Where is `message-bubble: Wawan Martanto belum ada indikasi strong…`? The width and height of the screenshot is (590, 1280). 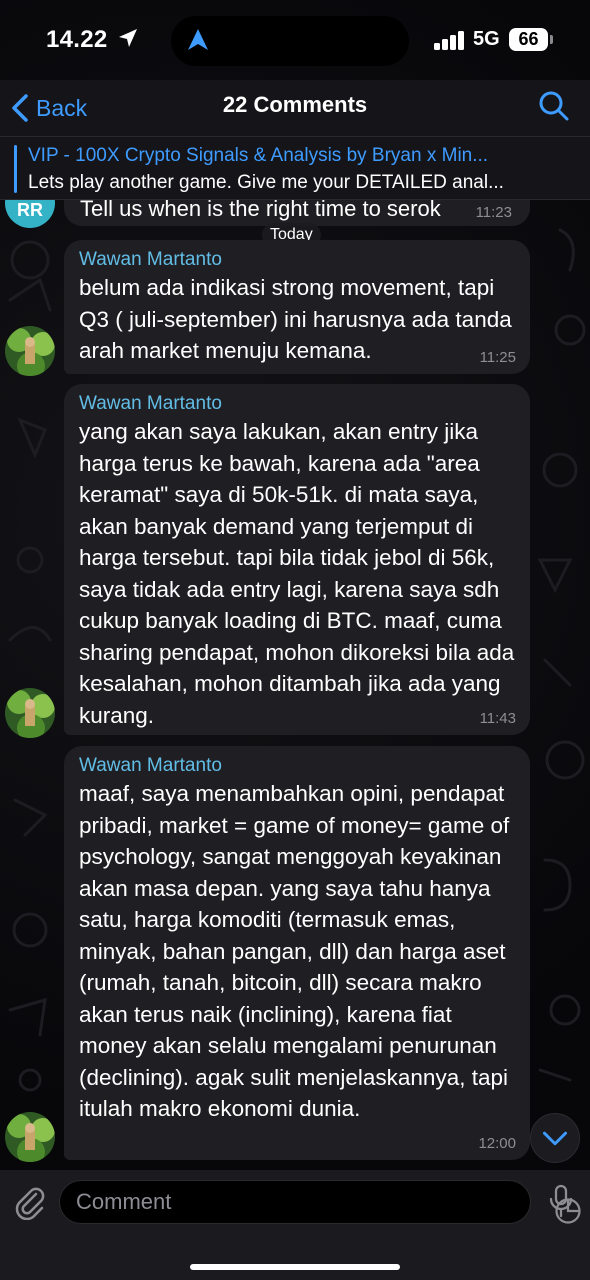 message-bubble: Wawan Martanto belum ada indikasi strong… is located at coordinates (297, 307).